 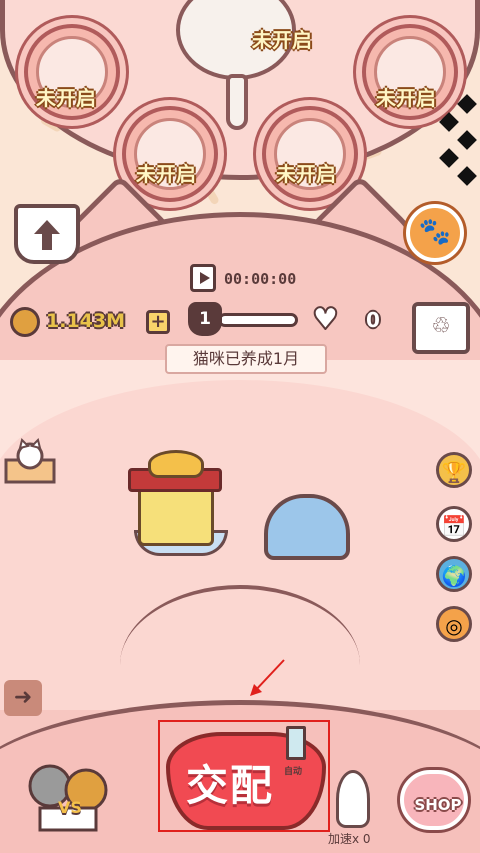 I want to click on speed-label: 加速x 0, so click(x=349, y=839).